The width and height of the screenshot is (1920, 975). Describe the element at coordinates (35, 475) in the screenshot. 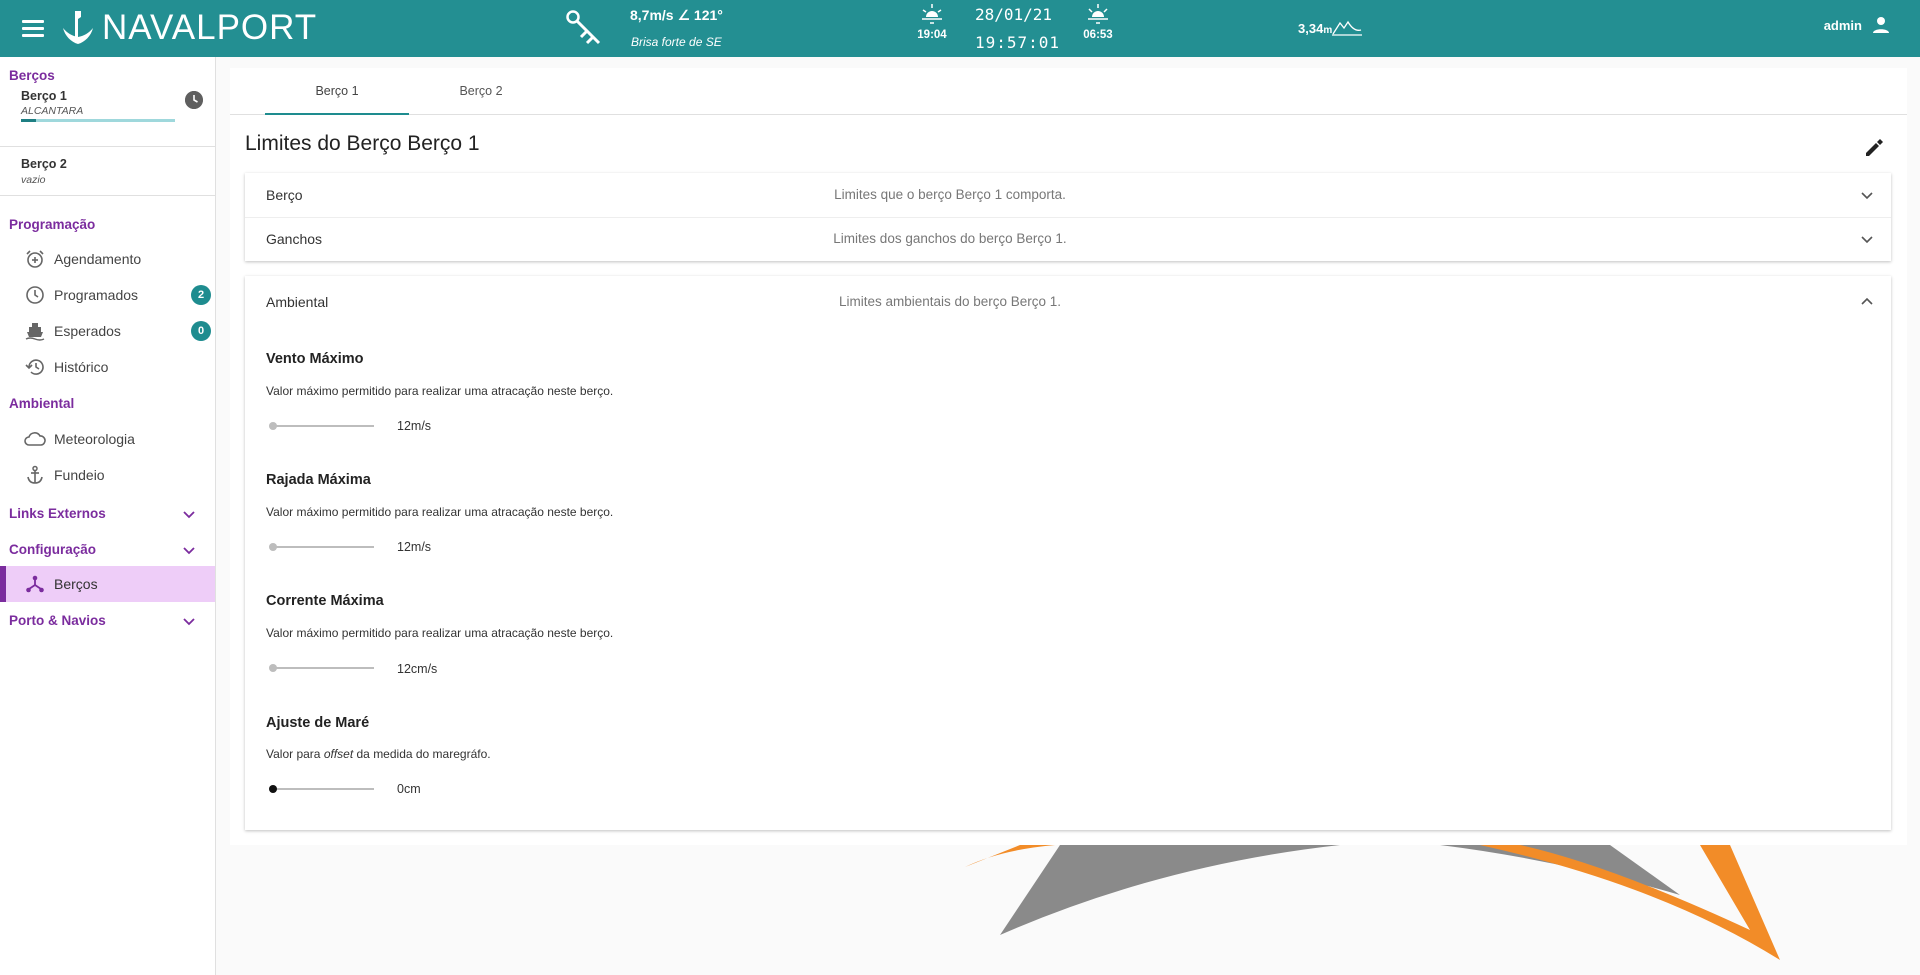

I see `anchor-icon` at that location.